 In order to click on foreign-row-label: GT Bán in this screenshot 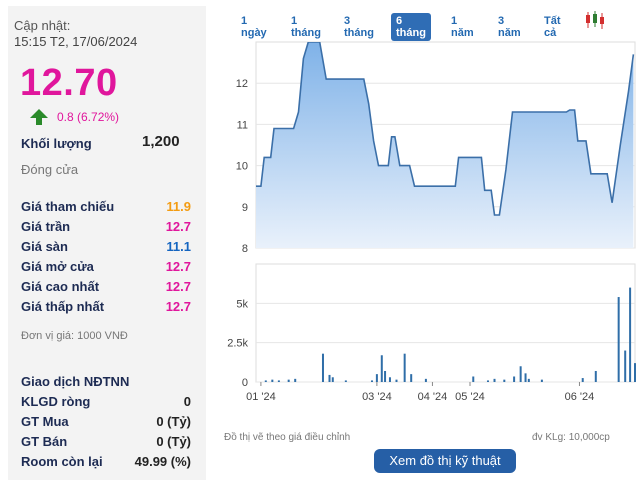, I will do `click(44, 441)`.